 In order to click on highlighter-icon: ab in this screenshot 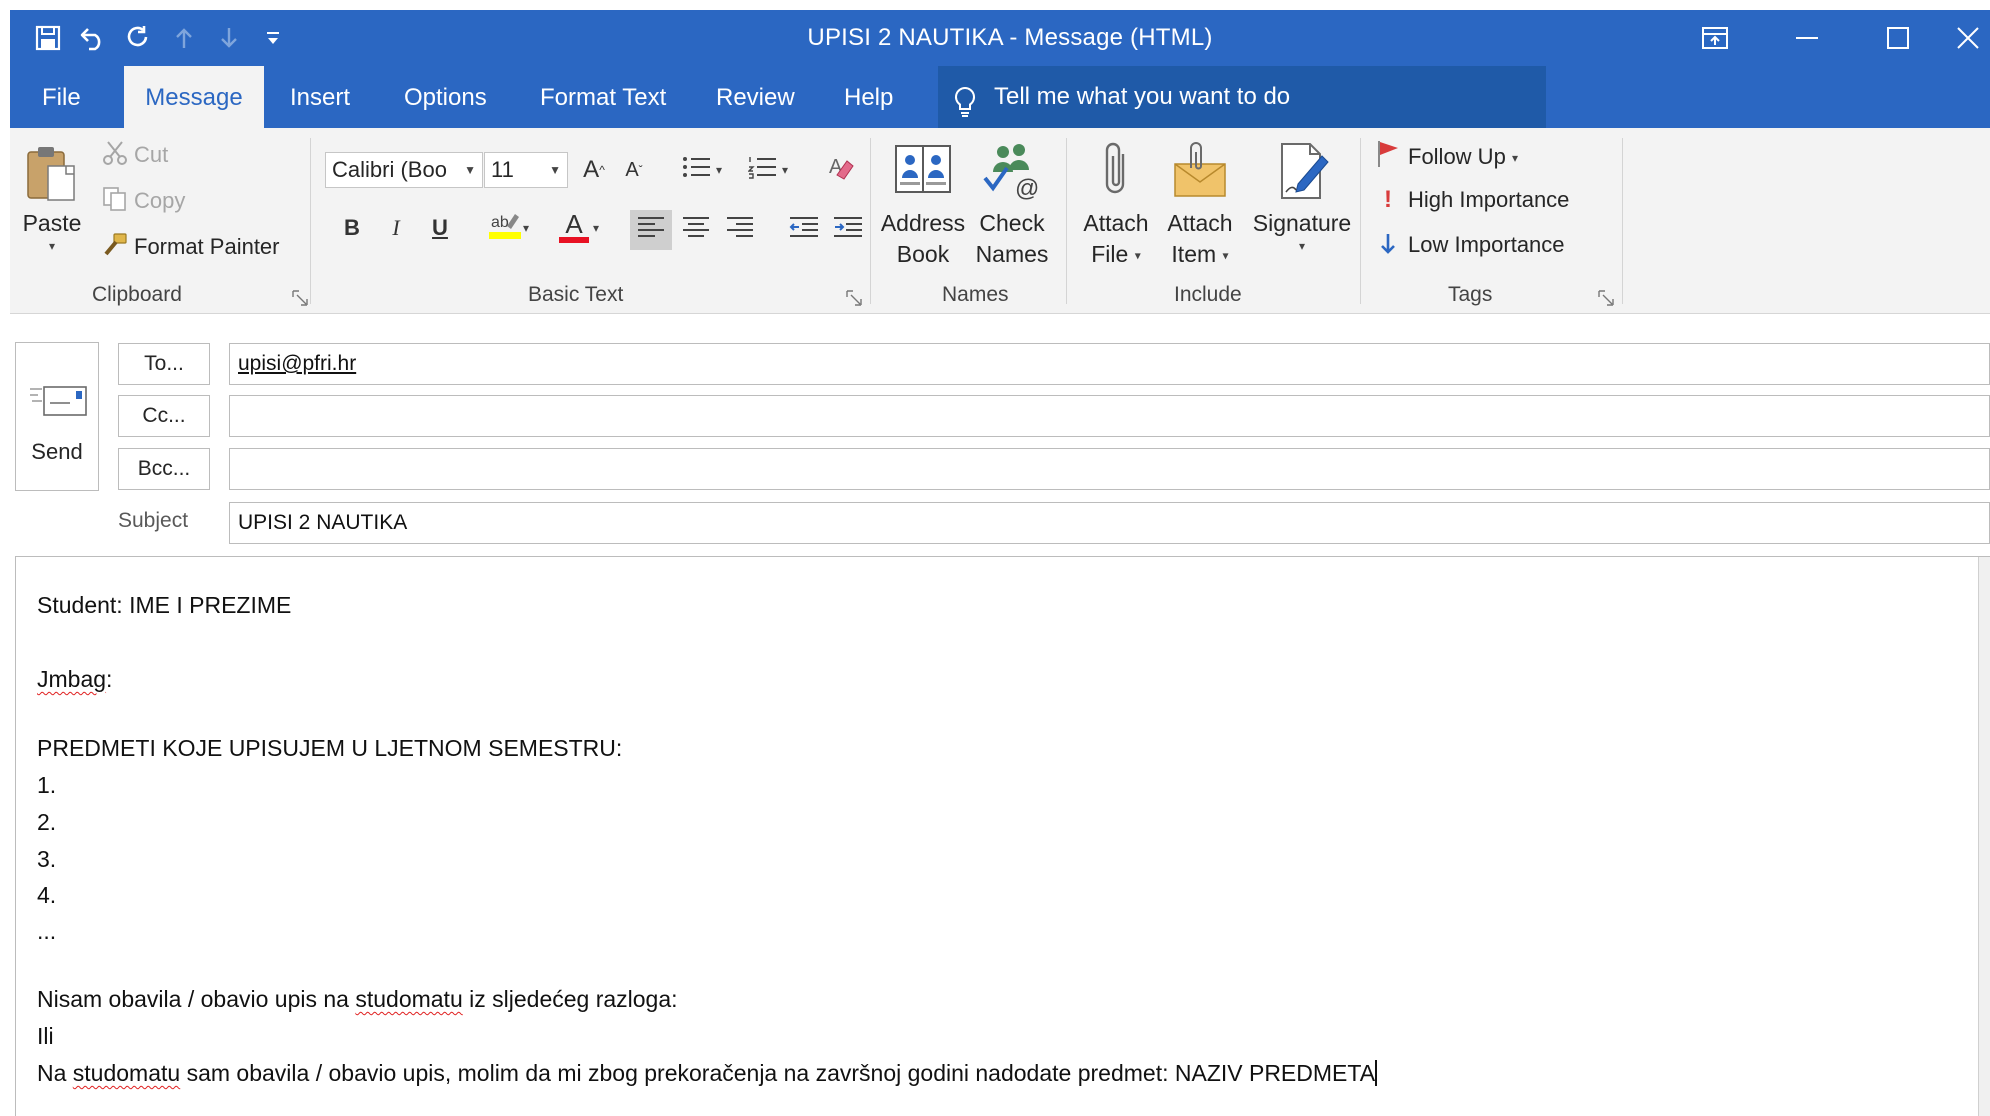, I will do `click(504, 228)`.